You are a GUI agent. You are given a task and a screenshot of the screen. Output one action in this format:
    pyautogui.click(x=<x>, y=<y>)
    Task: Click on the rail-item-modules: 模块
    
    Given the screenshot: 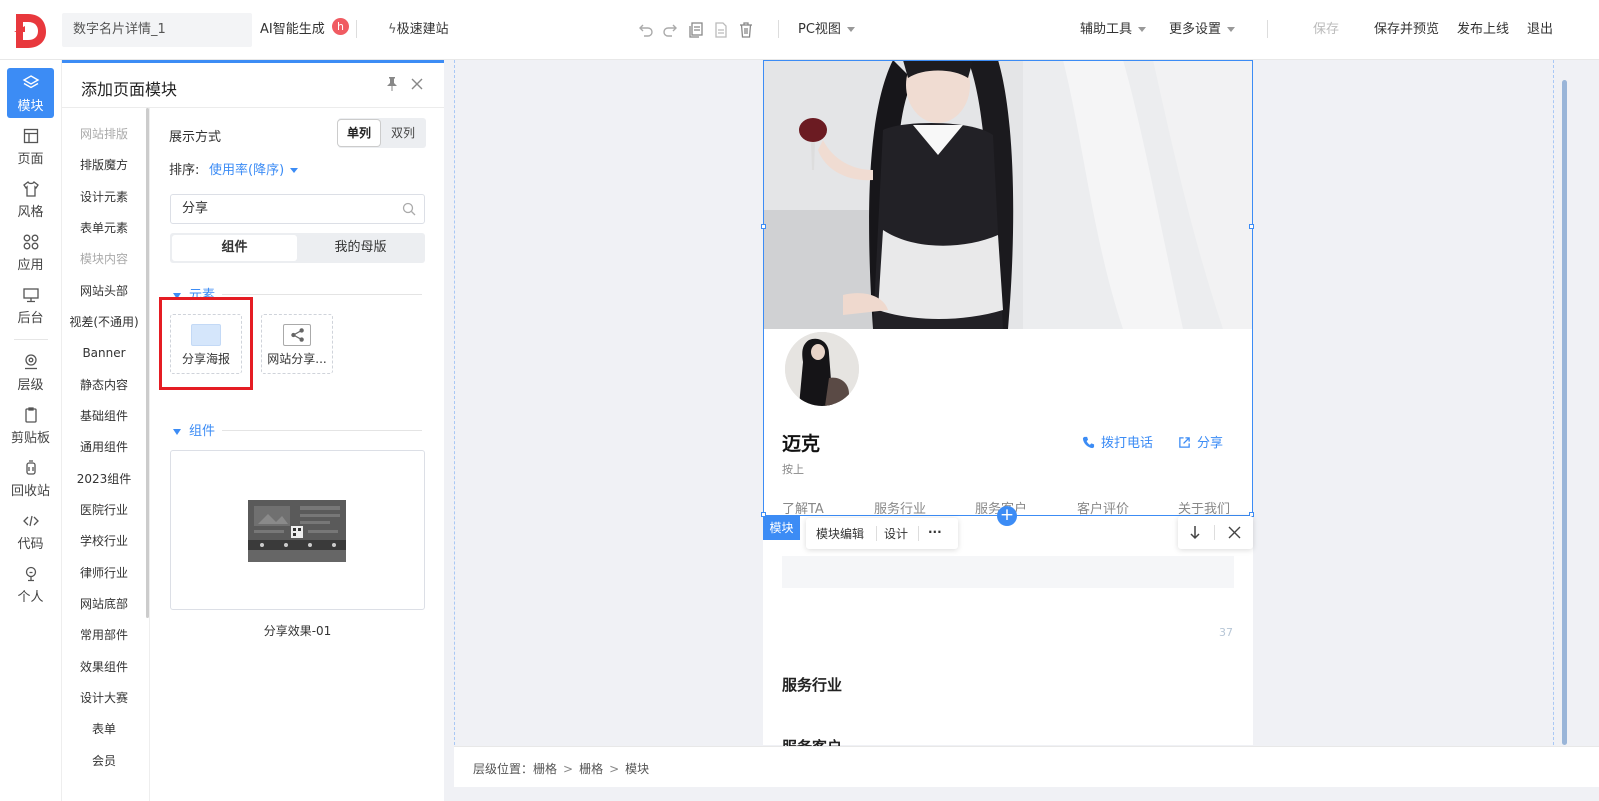 What is the action you would take?
    pyautogui.click(x=30, y=93)
    